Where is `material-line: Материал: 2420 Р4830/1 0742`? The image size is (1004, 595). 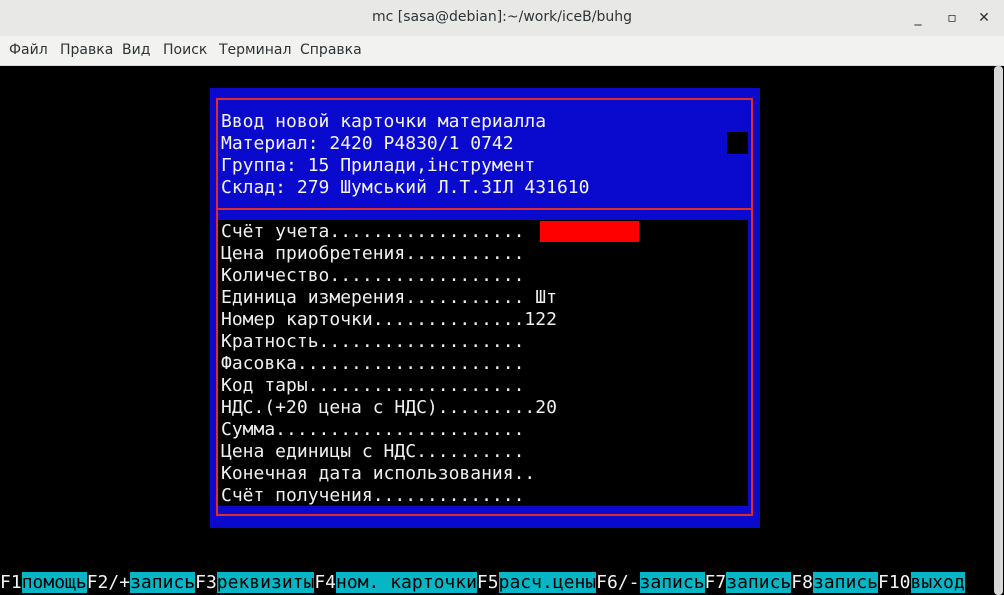 material-line: Материал: 2420 Р4830/1 0742 is located at coordinates (367, 143).